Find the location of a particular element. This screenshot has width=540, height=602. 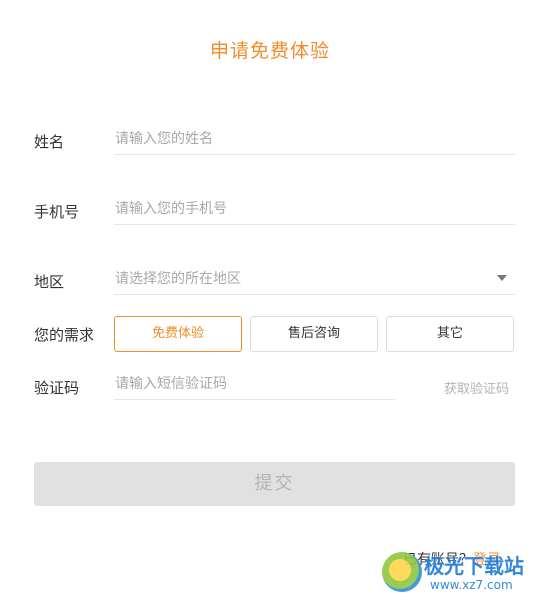

phone-label: 手机号 is located at coordinates (57, 212).